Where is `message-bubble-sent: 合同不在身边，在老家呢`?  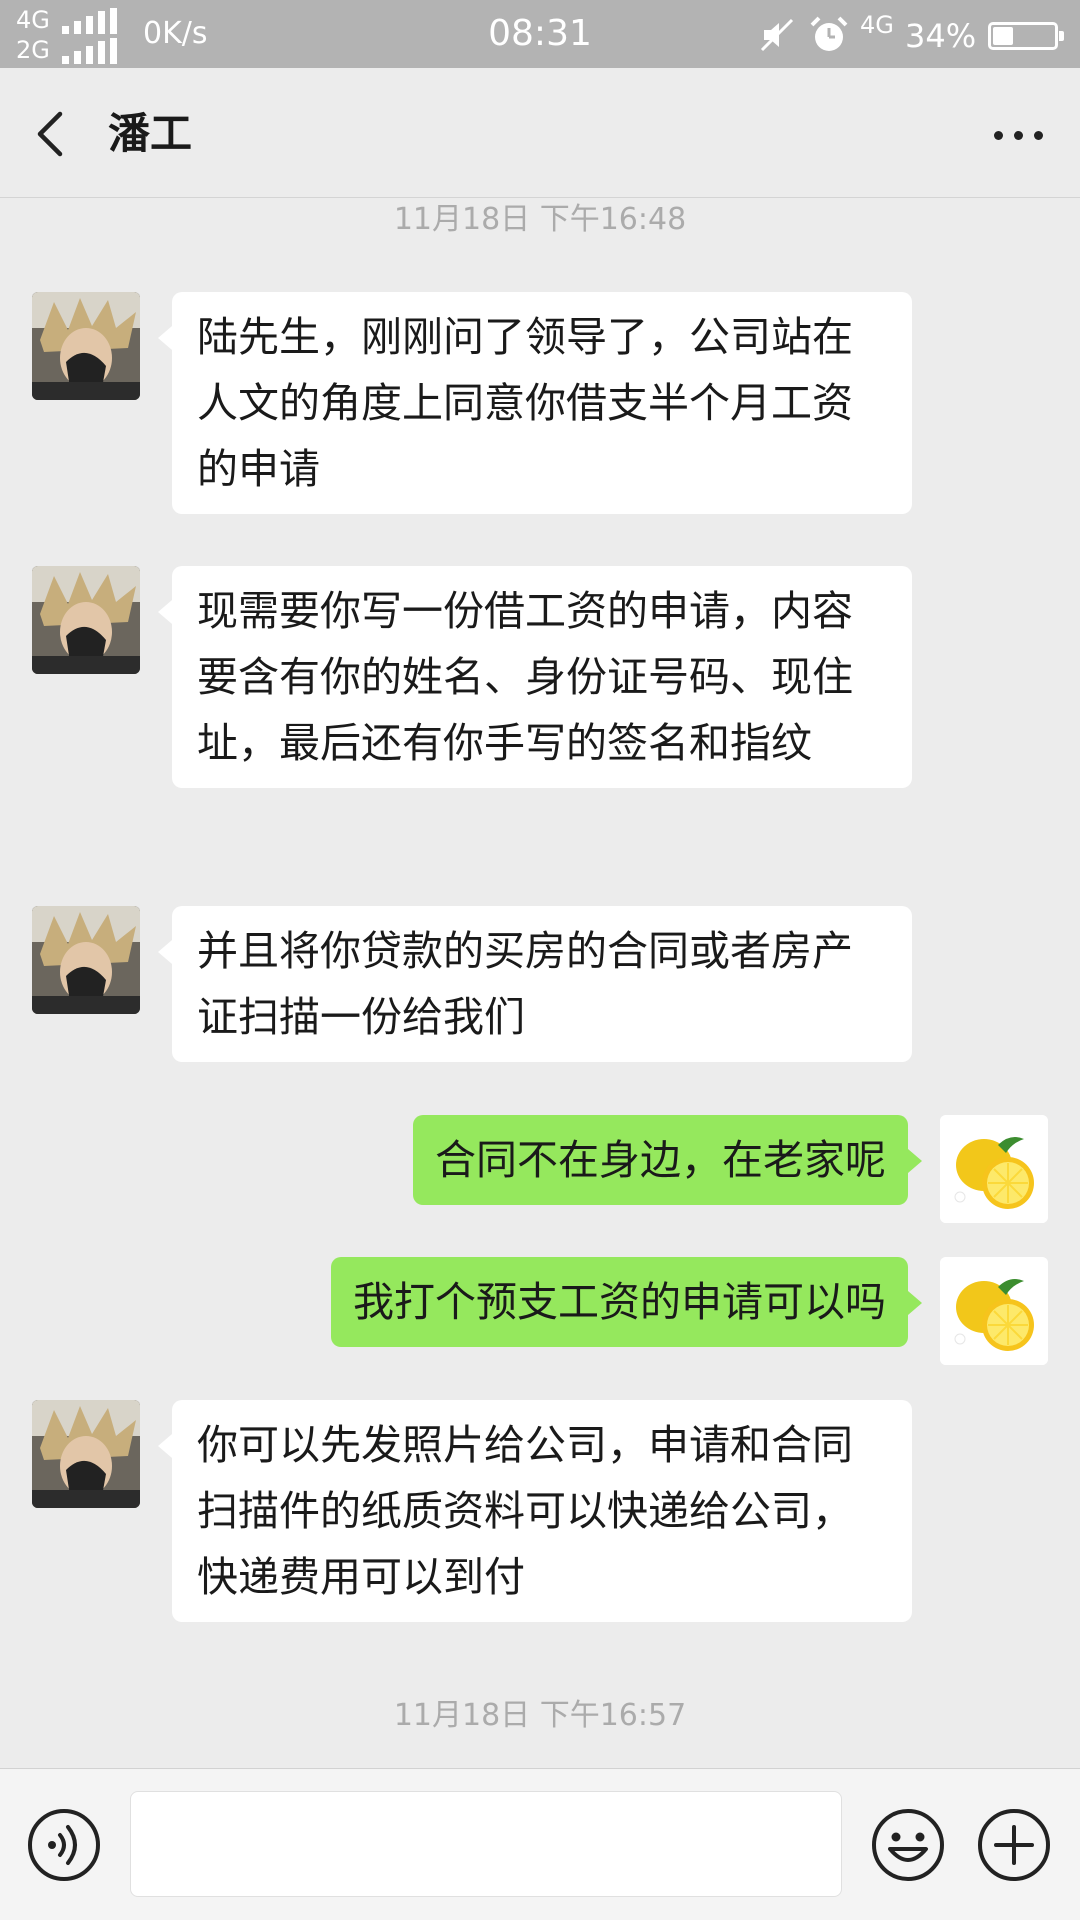 message-bubble-sent: 合同不在身边，在老家呢 is located at coordinates (667, 1160).